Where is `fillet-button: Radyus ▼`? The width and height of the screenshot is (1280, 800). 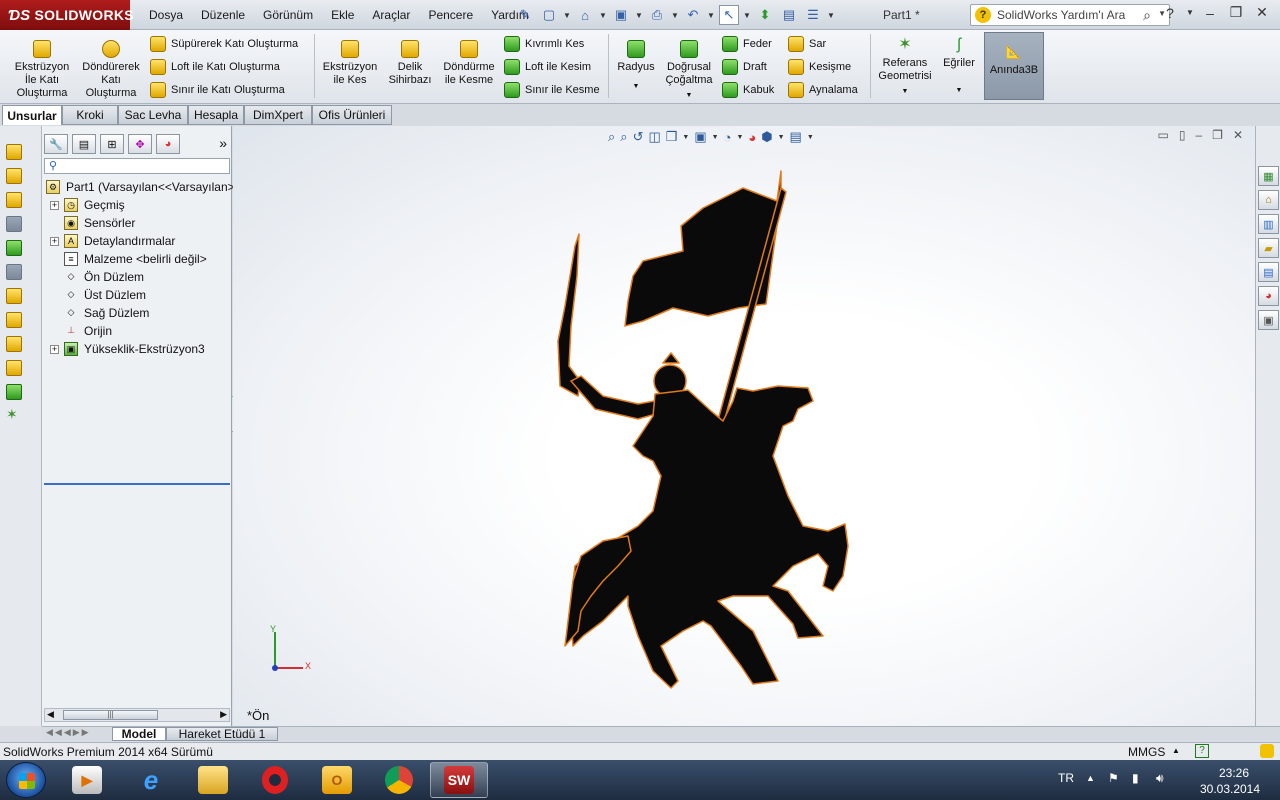 fillet-button: Radyus ▼ is located at coordinates (636, 66).